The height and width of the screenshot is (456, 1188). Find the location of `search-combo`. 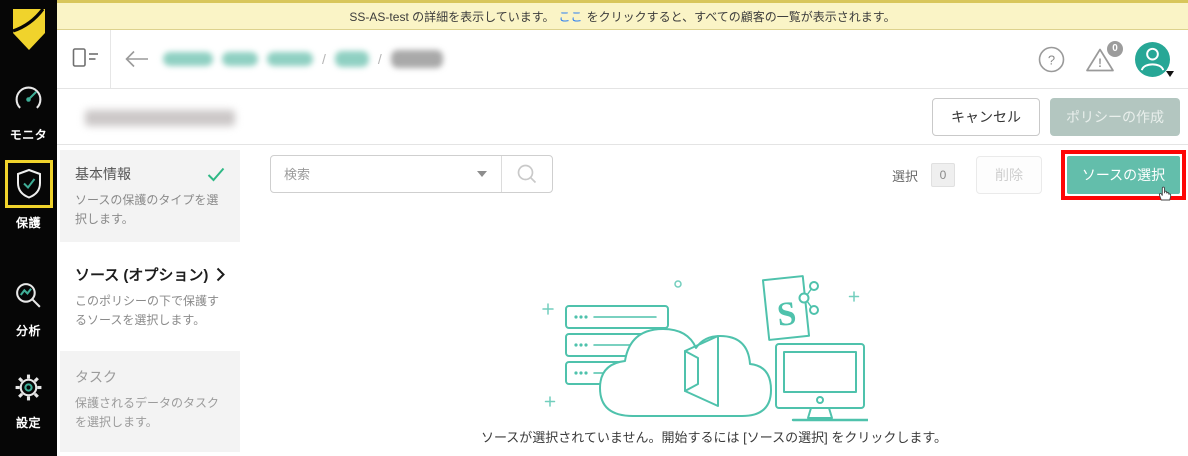

search-combo is located at coordinates (411, 174).